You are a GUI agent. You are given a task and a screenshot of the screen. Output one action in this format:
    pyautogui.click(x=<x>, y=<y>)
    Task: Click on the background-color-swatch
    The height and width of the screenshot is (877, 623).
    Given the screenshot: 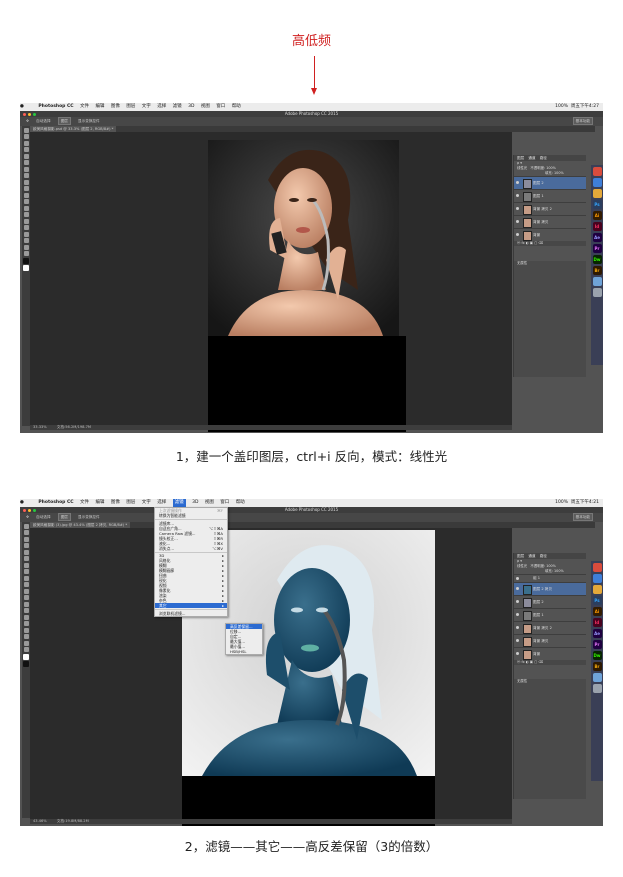 What is the action you would take?
    pyautogui.click(x=26, y=664)
    